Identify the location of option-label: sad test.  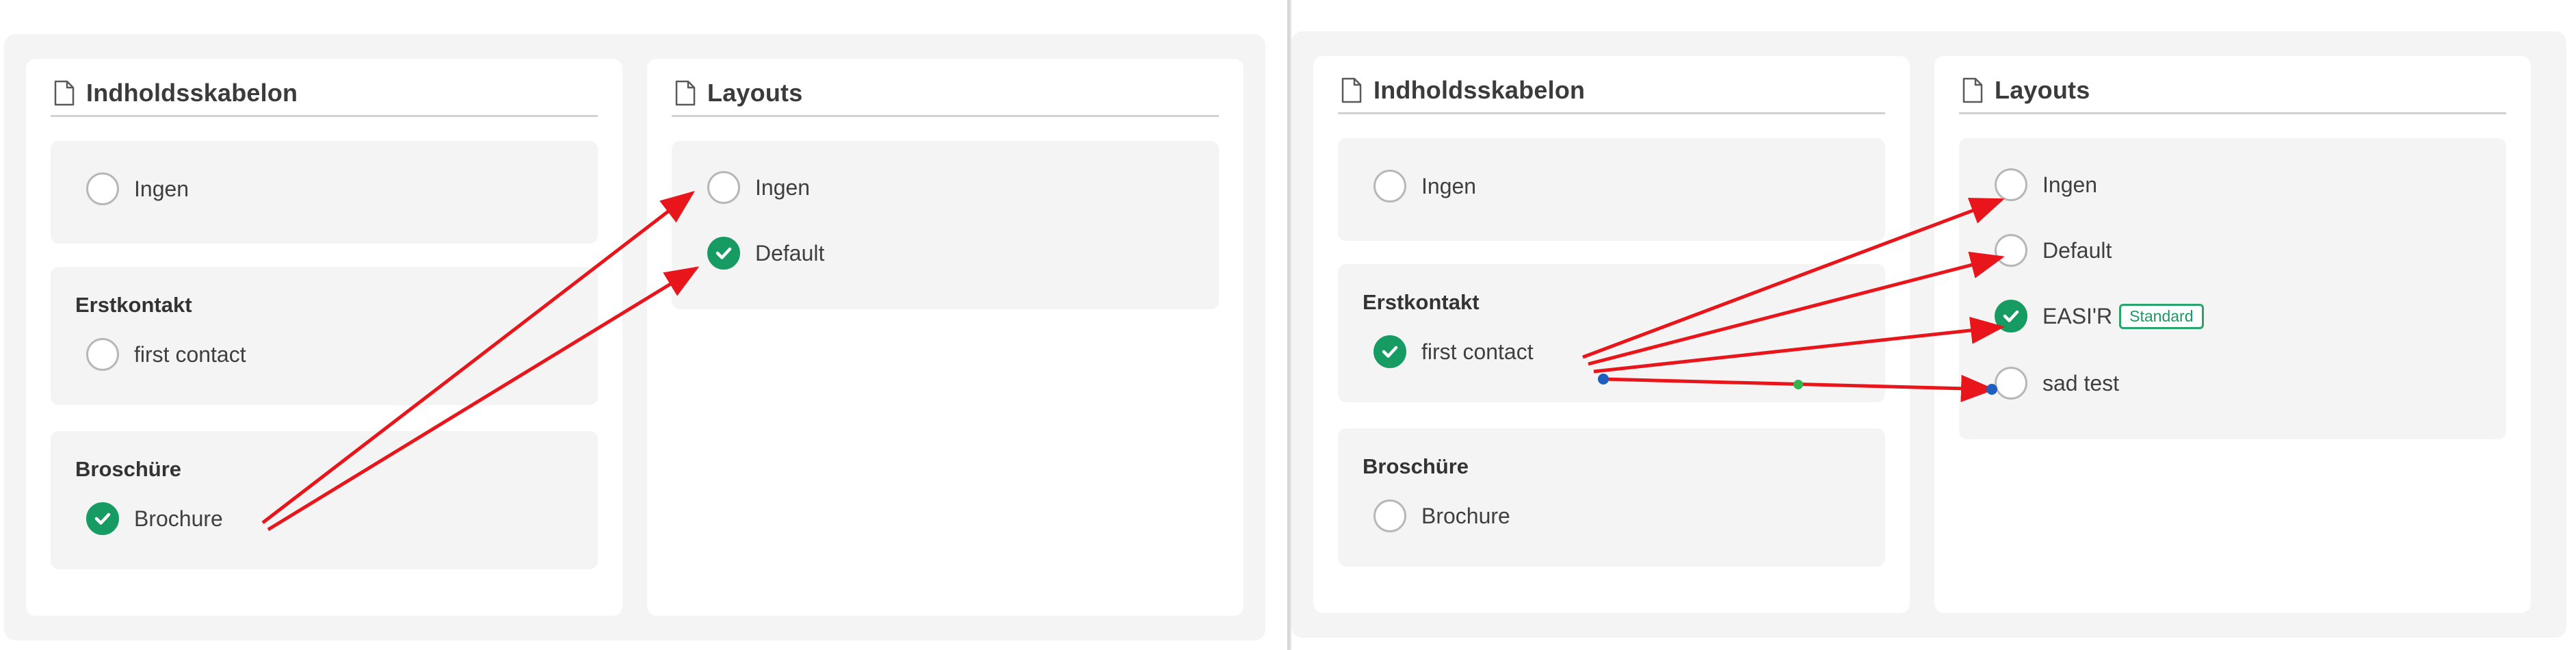
(2081, 382).